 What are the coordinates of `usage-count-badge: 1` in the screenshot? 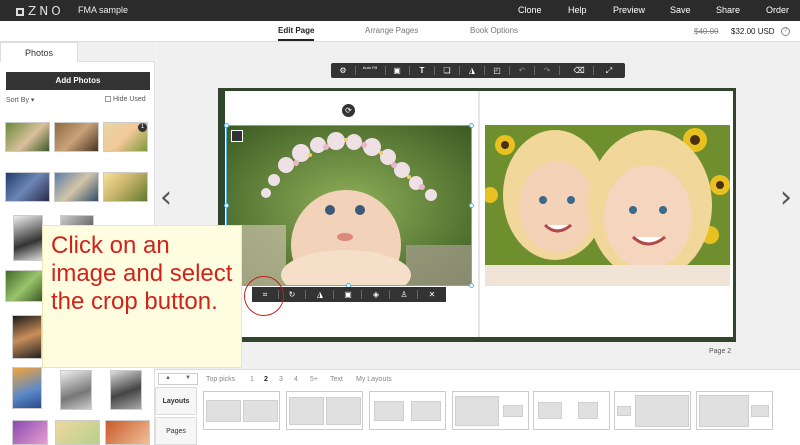 It's located at (142, 127).